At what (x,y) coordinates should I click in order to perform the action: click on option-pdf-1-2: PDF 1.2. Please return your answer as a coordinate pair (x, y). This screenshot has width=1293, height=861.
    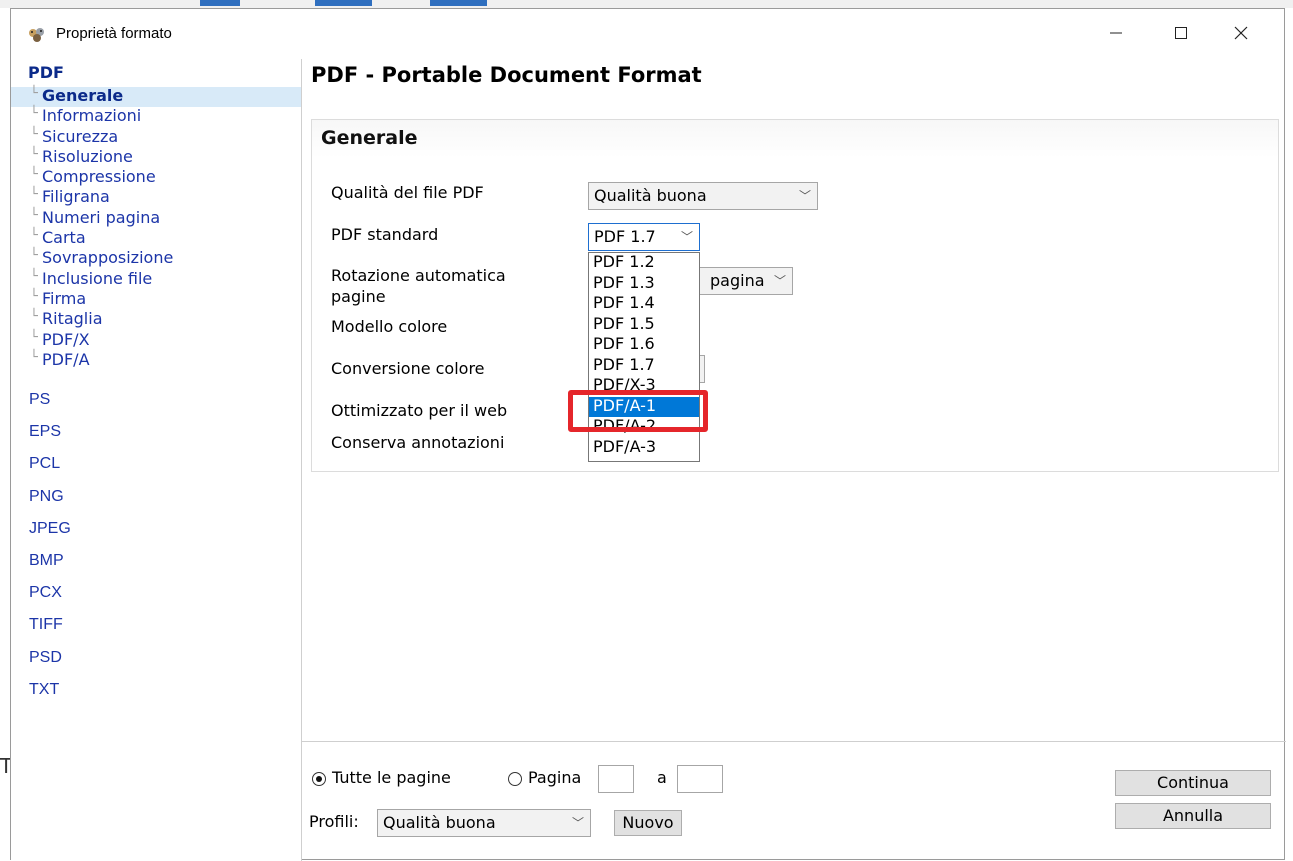
    Looking at the image, I should click on (644, 263).